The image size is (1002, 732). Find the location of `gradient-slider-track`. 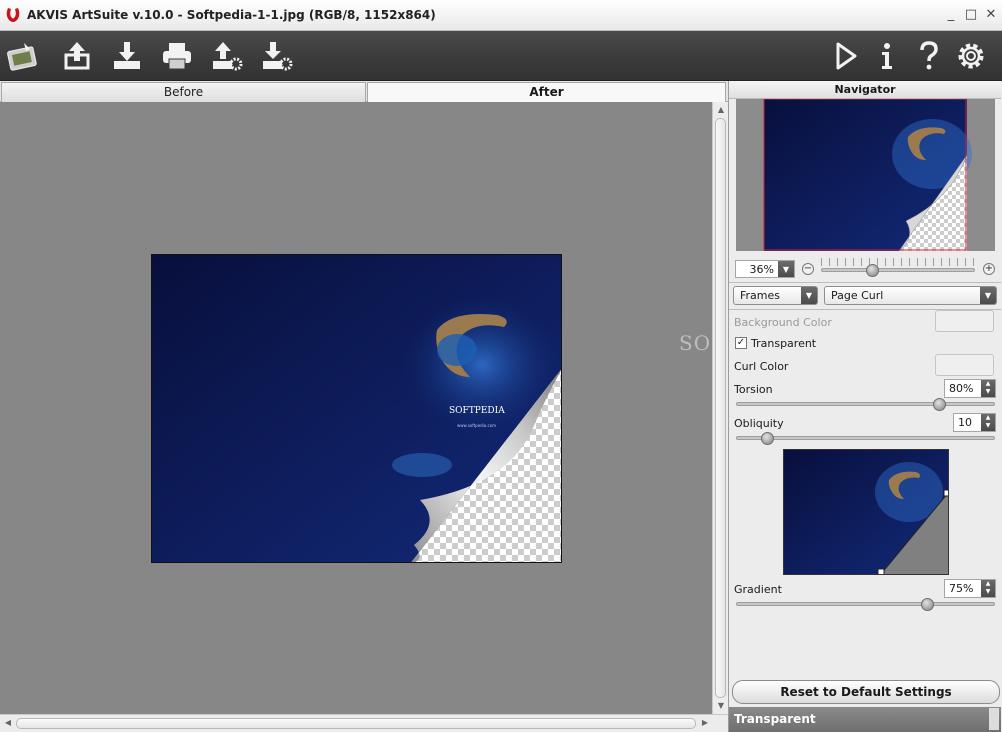

gradient-slider-track is located at coordinates (865, 604).